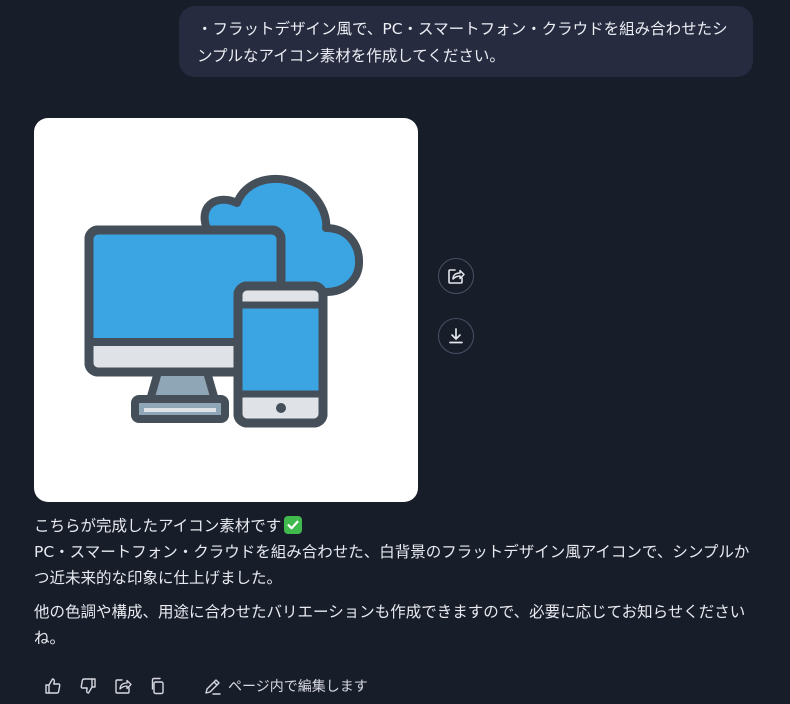 This screenshot has height=704, width=790. Describe the element at coordinates (293, 525) in the screenshot. I see `check-mark-icon` at that location.